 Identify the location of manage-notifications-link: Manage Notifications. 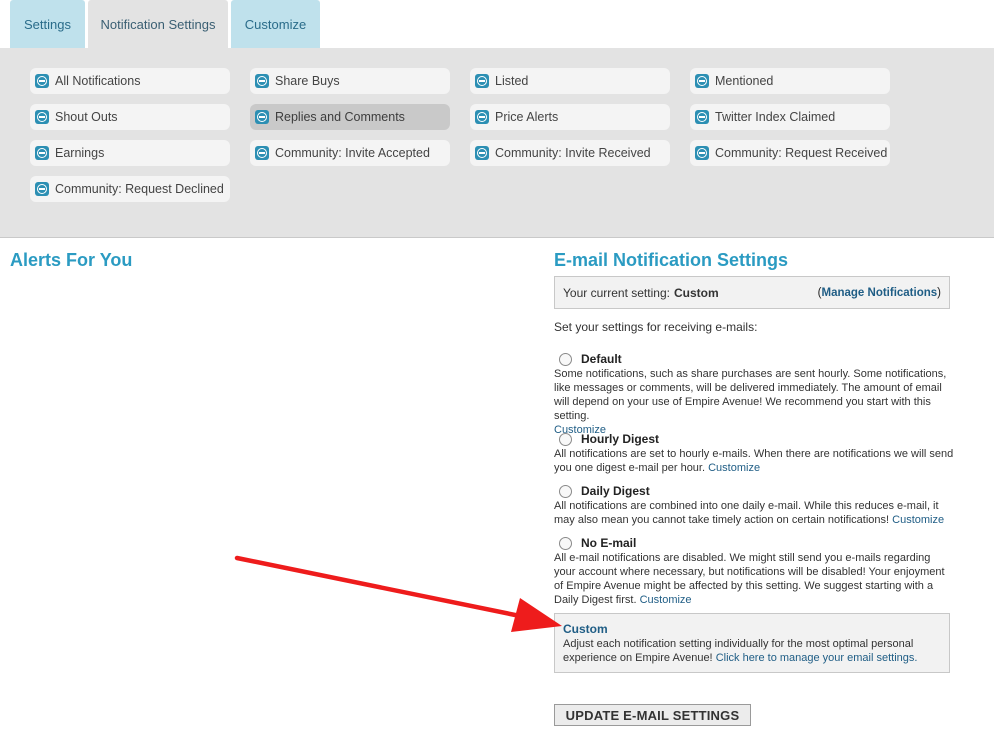
(880, 293).